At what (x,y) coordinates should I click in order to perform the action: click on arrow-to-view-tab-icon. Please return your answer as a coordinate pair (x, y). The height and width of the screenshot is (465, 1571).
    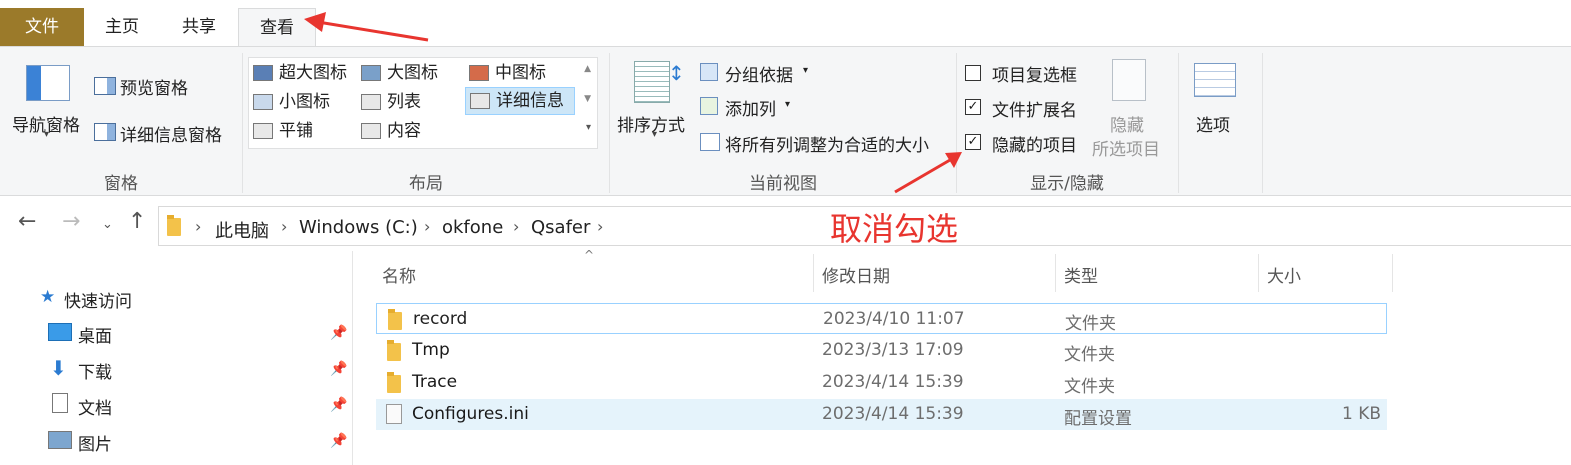
    Looking at the image, I should click on (366, 27).